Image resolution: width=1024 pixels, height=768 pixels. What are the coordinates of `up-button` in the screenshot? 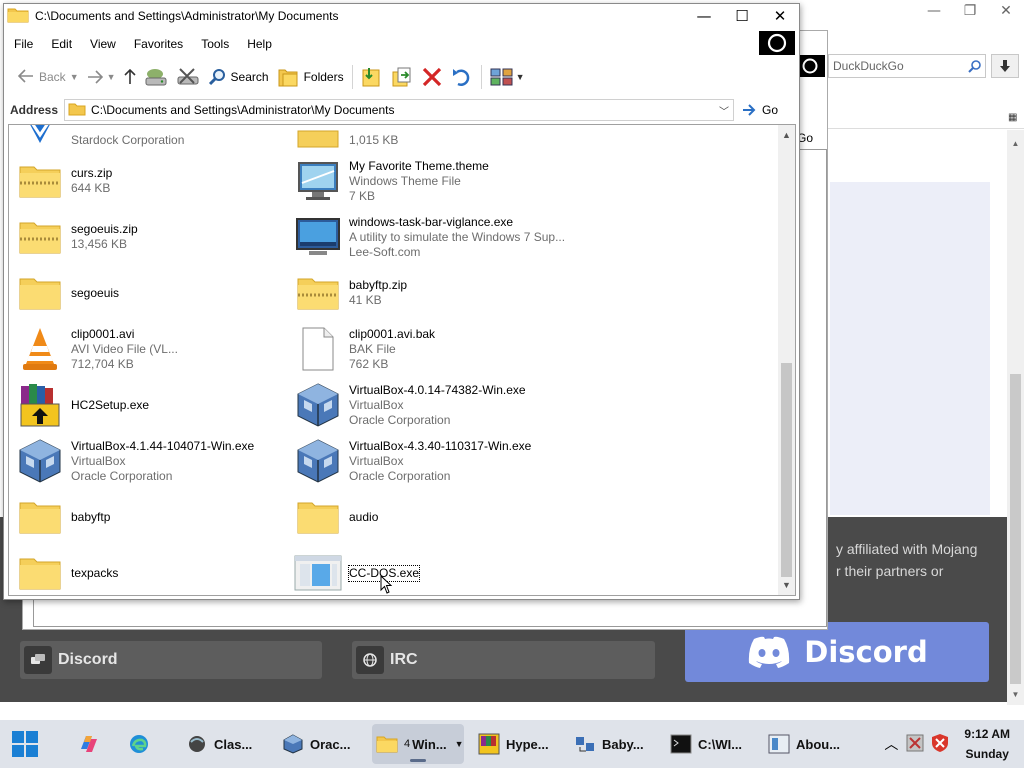 It's located at (130, 77).